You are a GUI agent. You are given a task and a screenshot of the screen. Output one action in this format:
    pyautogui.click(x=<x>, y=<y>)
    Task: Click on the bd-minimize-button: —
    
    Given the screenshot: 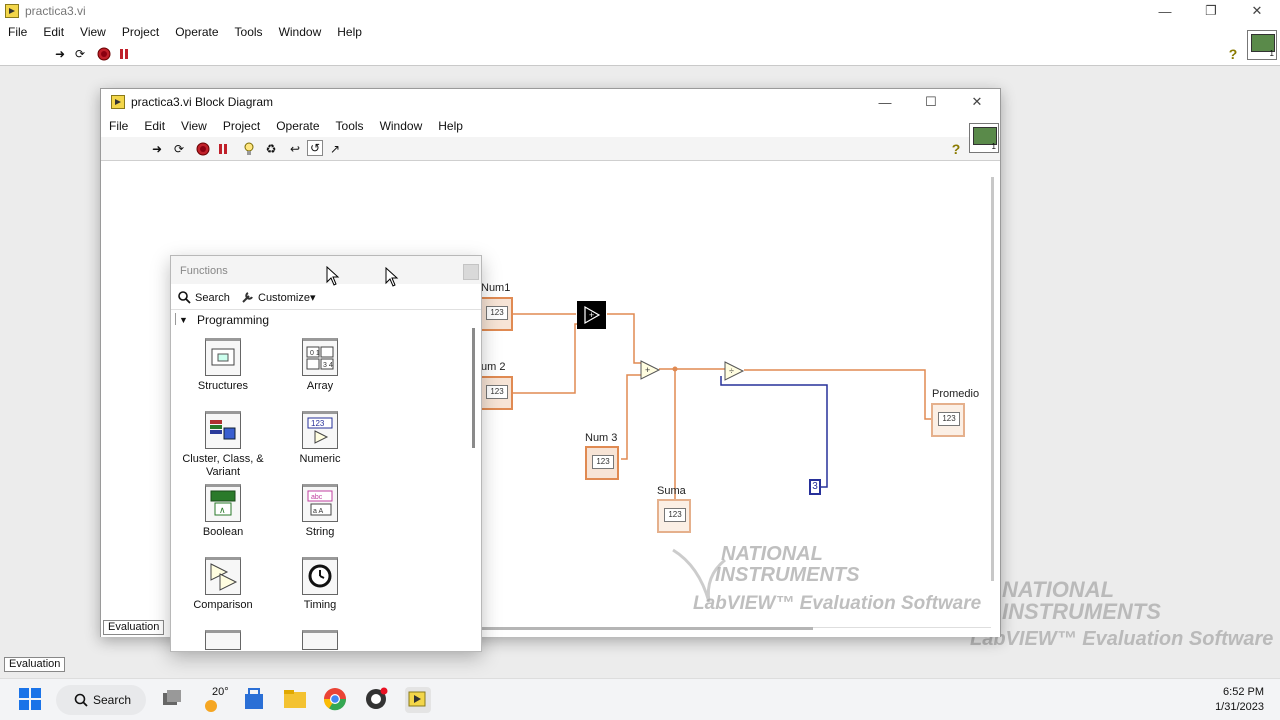 What is the action you would take?
    pyautogui.click(x=885, y=102)
    